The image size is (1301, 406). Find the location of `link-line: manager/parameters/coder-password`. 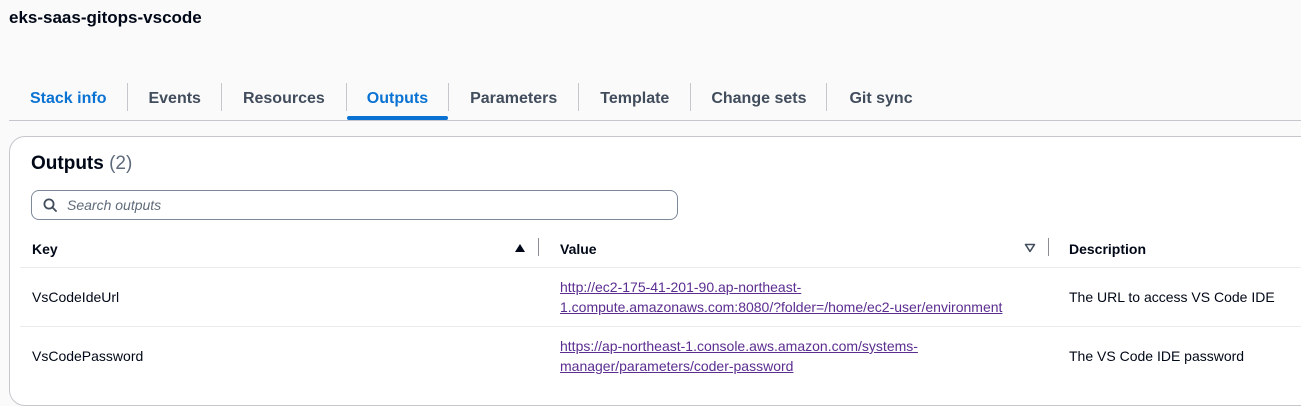

link-line: manager/parameters/coder-password is located at coordinates (677, 366).